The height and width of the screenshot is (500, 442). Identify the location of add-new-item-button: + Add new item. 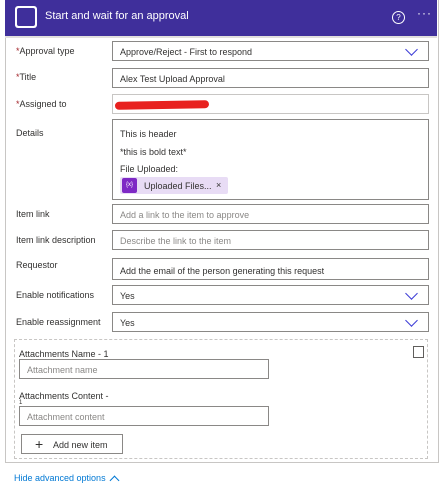
(72, 444).